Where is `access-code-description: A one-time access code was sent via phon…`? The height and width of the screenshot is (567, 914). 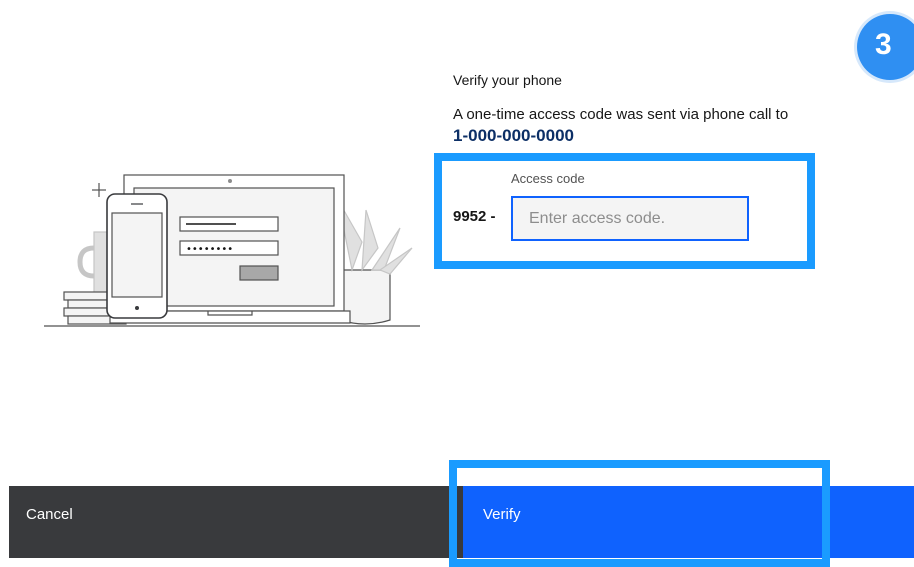
access-code-description: A one-time access code was sent via phon… is located at coordinates (621, 114).